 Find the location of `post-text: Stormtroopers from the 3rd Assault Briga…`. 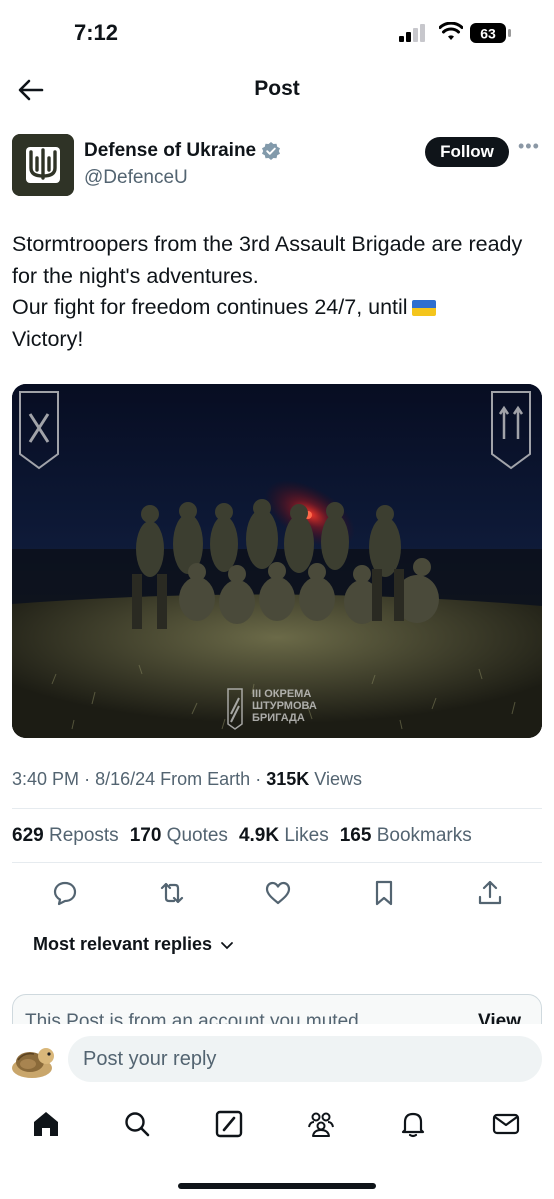

post-text: Stormtroopers from the 3rd Assault Briga… is located at coordinates (277, 292).